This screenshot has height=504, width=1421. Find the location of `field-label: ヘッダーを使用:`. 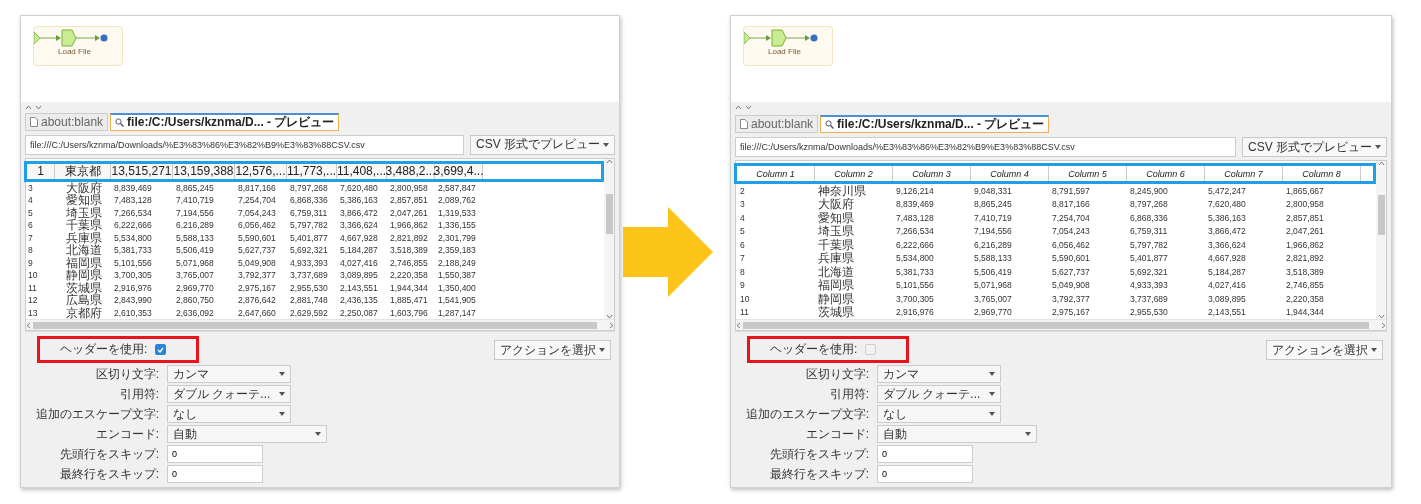

field-label: ヘッダーを使用: is located at coordinates (104, 349).